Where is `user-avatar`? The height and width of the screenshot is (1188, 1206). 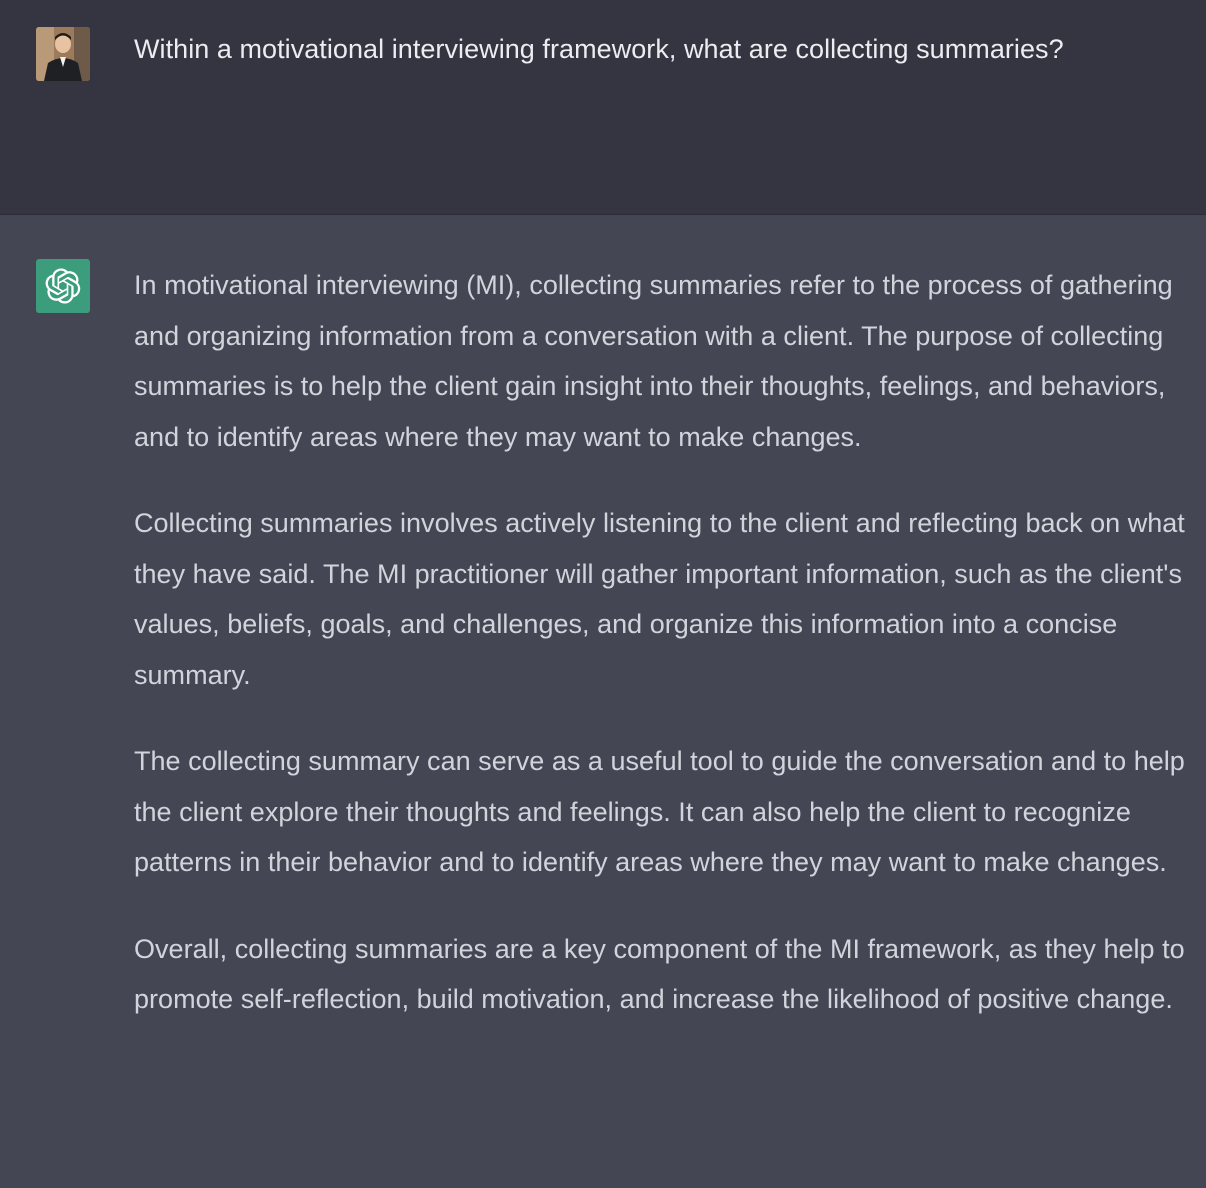
user-avatar is located at coordinates (63, 54).